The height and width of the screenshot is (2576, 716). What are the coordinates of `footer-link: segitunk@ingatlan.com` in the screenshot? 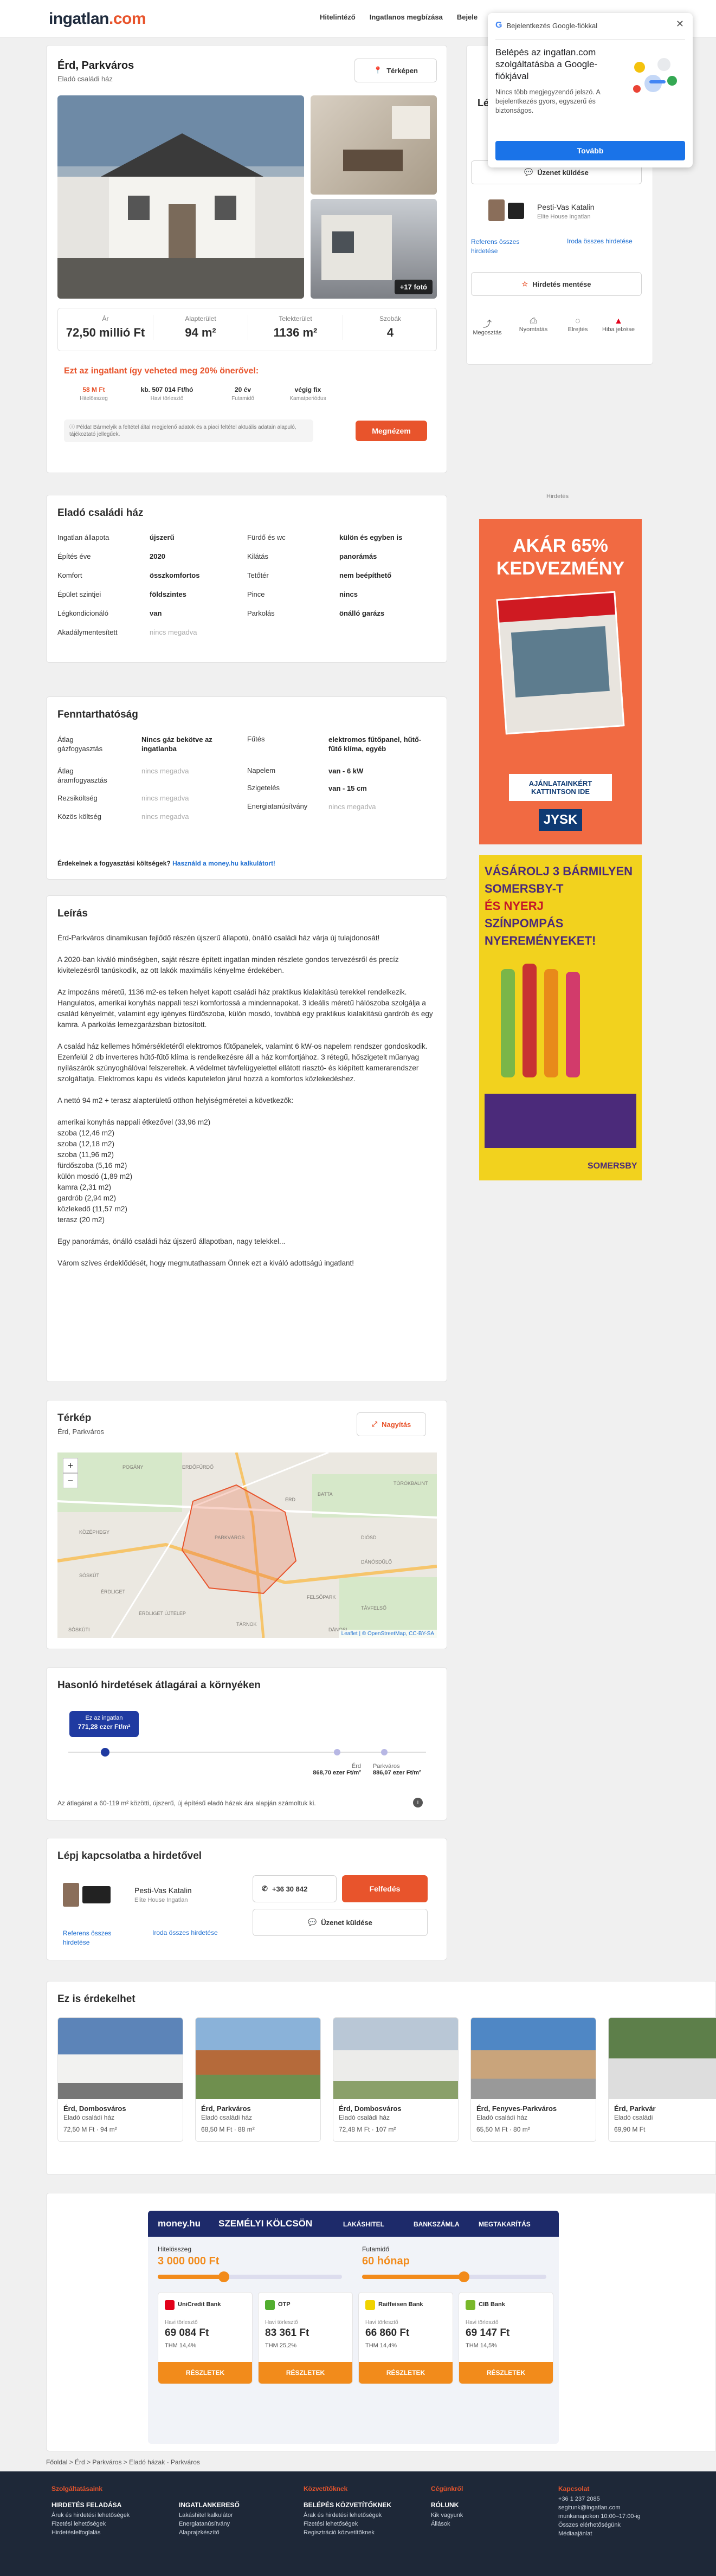 It's located at (589, 2507).